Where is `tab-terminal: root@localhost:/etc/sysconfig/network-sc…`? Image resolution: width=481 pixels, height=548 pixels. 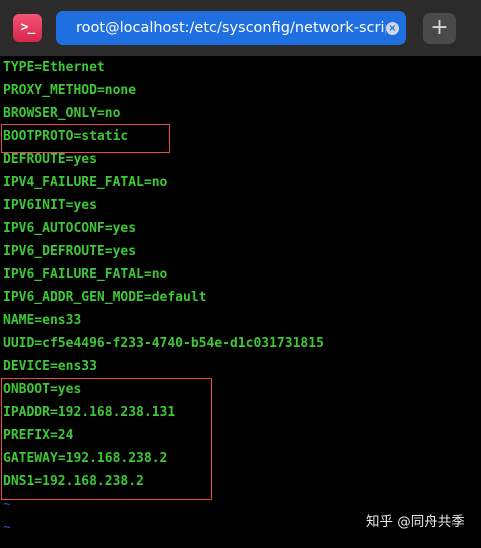
tab-terminal: root@localhost:/etc/sysconfig/network-sc… is located at coordinates (231, 28).